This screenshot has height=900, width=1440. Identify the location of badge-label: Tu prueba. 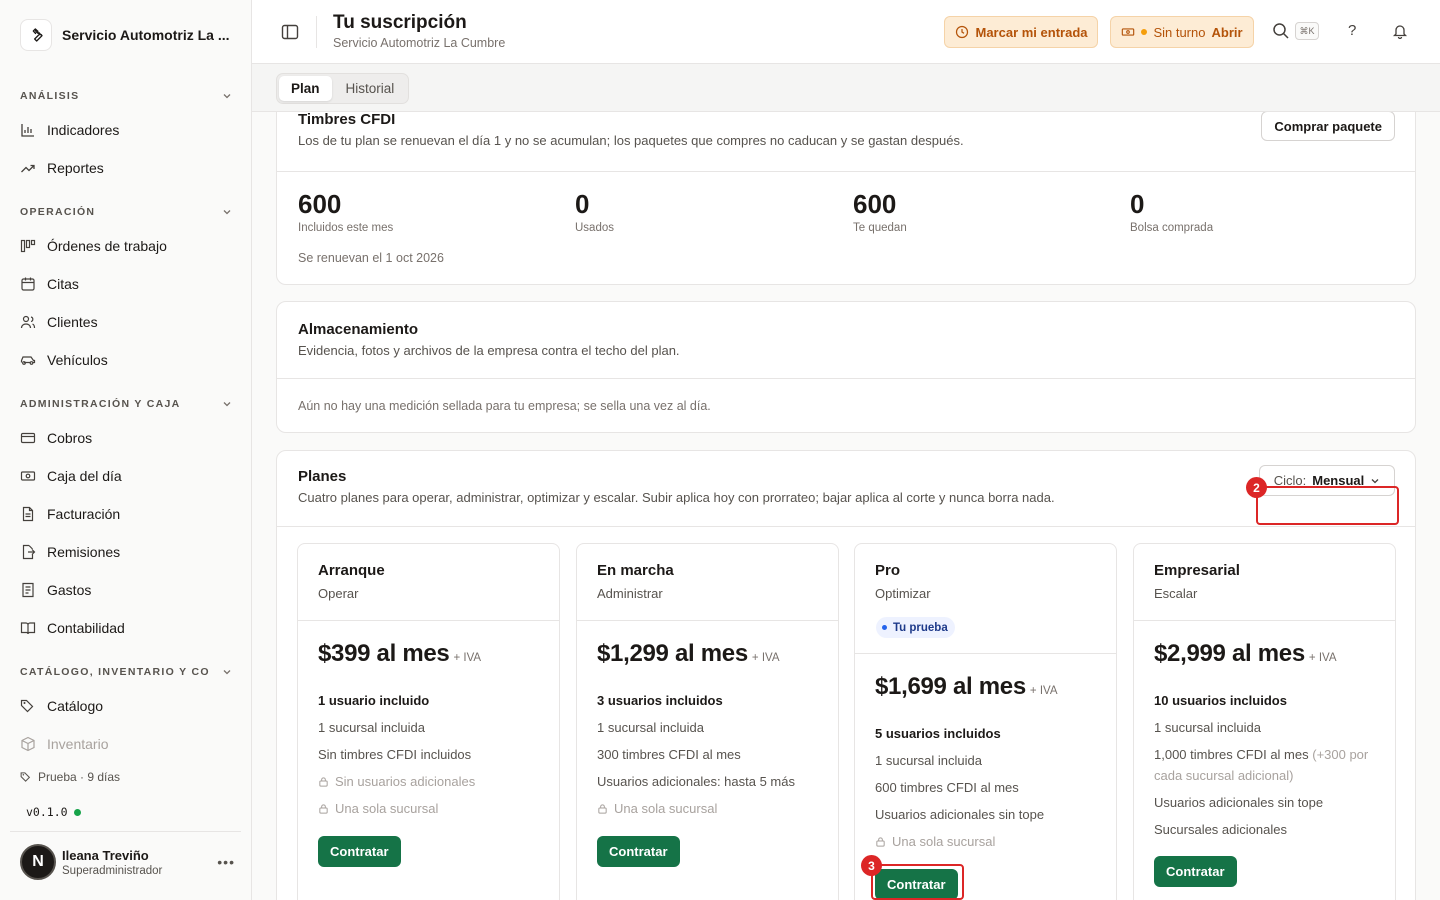
(920, 627).